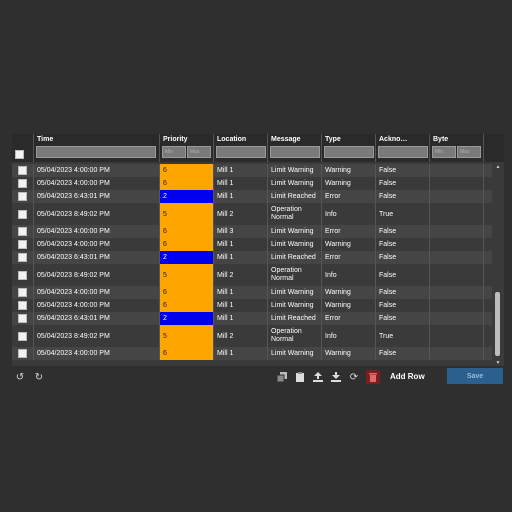  Describe the element at coordinates (295, 152) in the screenshot. I see `message-filter-input` at that location.